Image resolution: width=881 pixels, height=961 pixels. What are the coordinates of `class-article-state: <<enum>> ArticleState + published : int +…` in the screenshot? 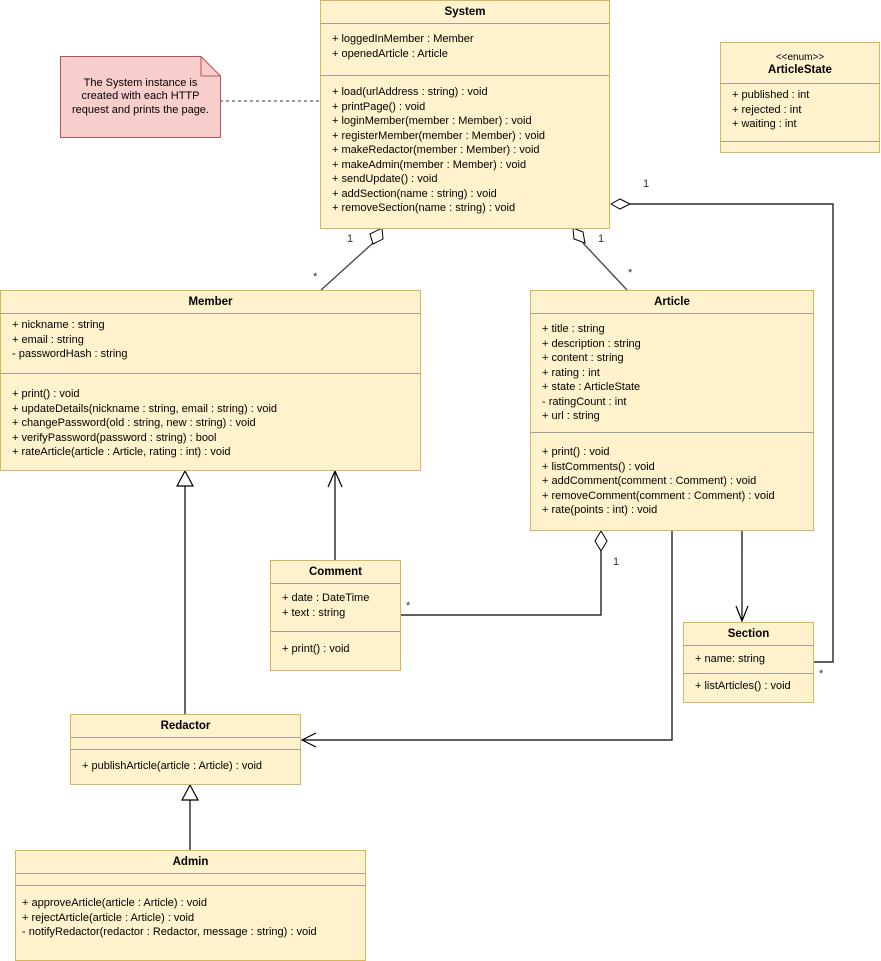 It's located at (800, 97).